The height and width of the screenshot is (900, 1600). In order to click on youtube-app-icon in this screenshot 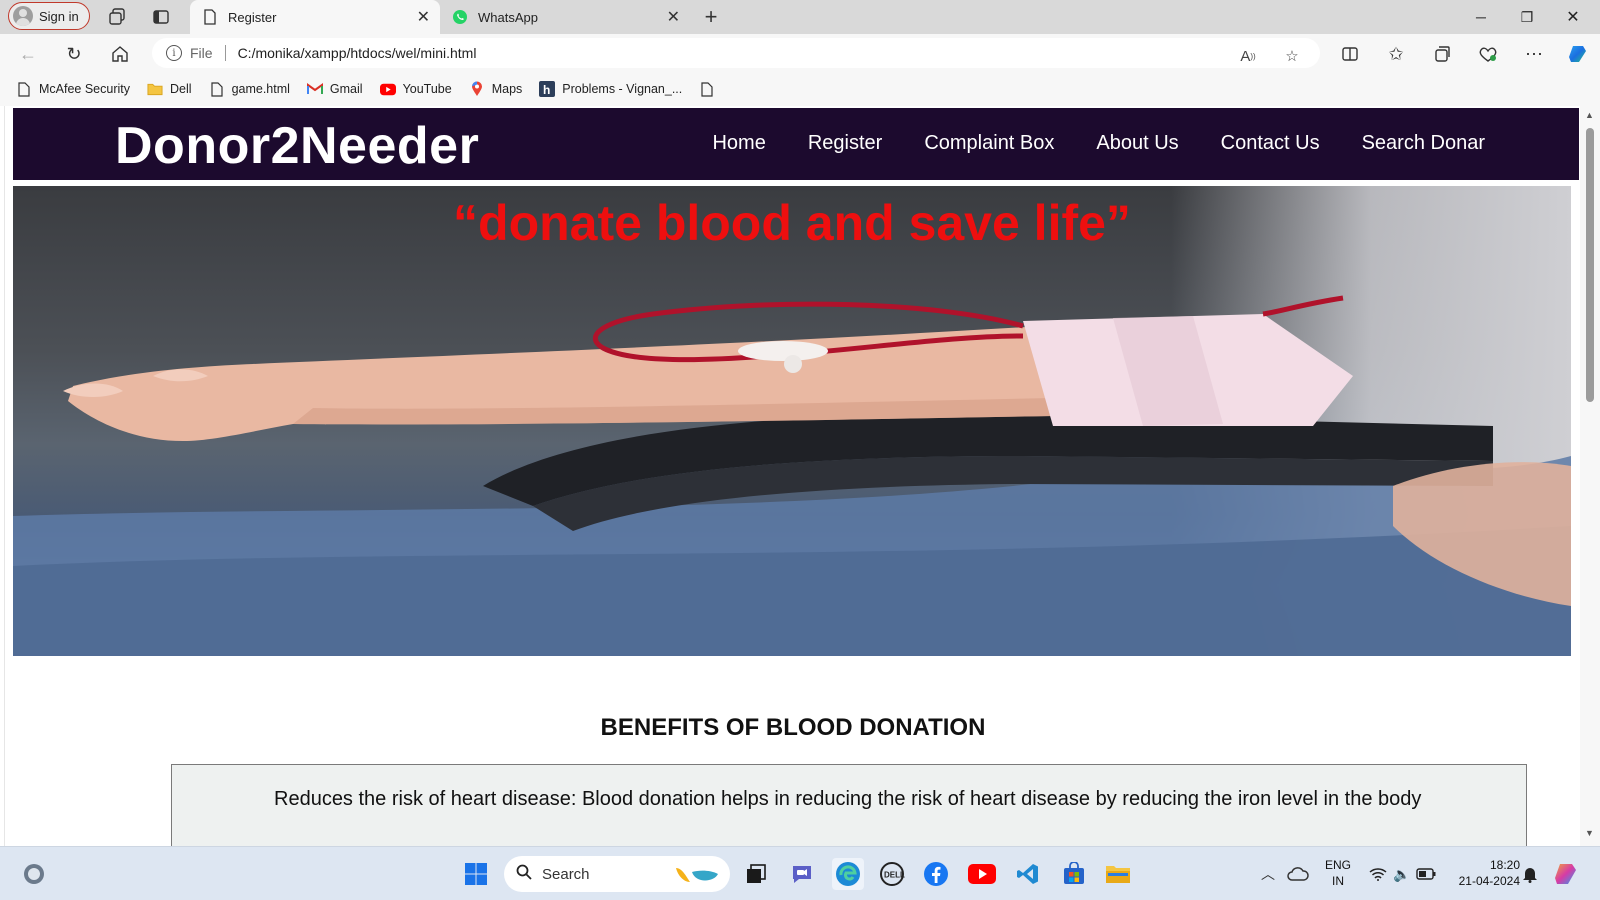, I will do `click(982, 874)`.